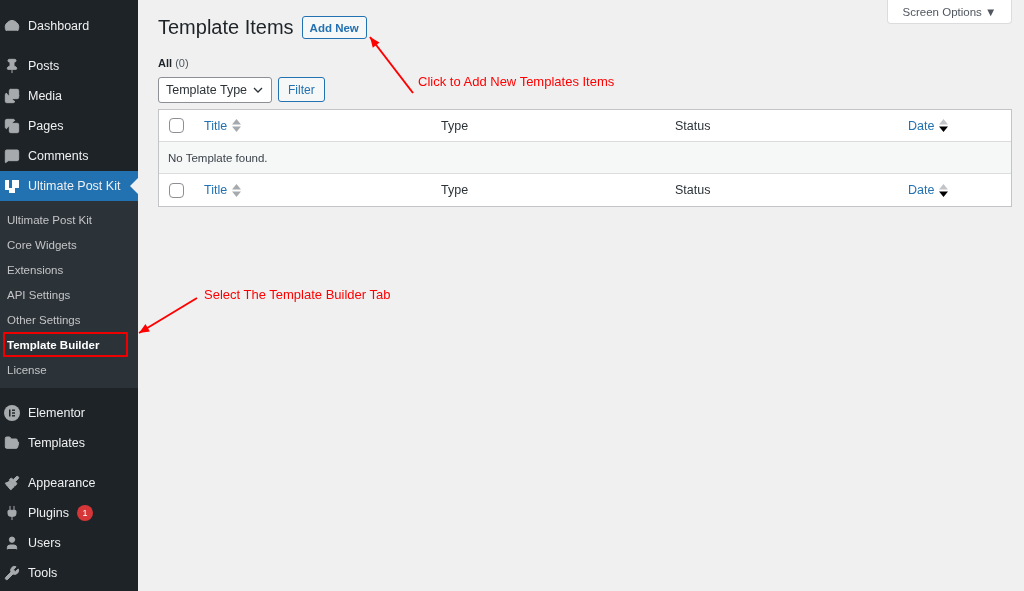  What do you see at coordinates (69, 513) in the screenshot?
I see `sidebar-item: Plugins 1` at bounding box center [69, 513].